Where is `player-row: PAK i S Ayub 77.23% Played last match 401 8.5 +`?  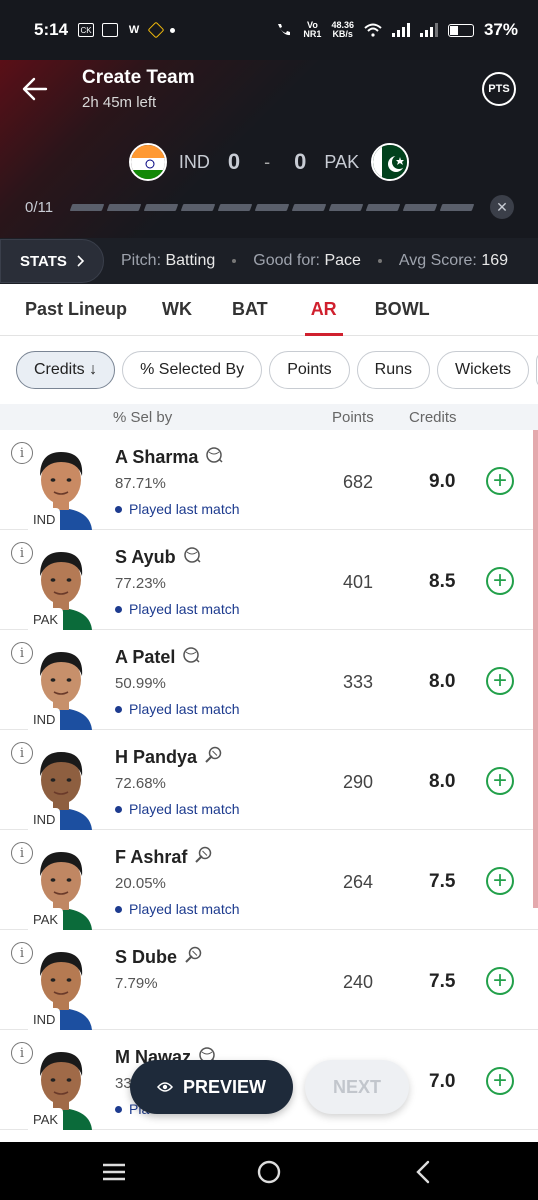
player-row: PAK i S Ayub 77.23% Played last match 401 8.5 + is located at coordinates (269, 580).